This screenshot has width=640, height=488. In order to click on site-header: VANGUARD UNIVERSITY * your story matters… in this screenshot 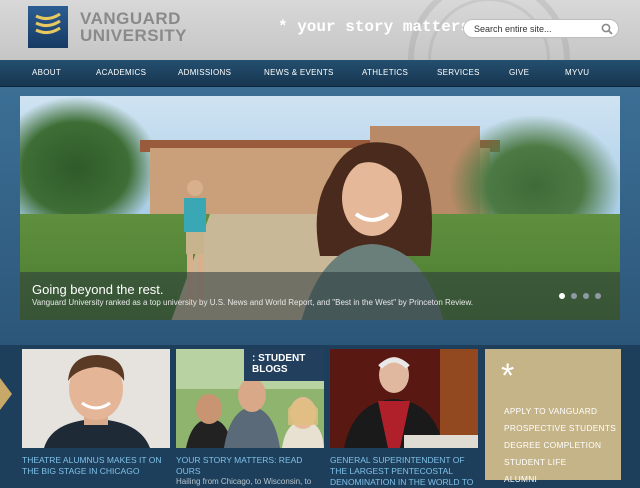, I will do `click(320, 30)`.